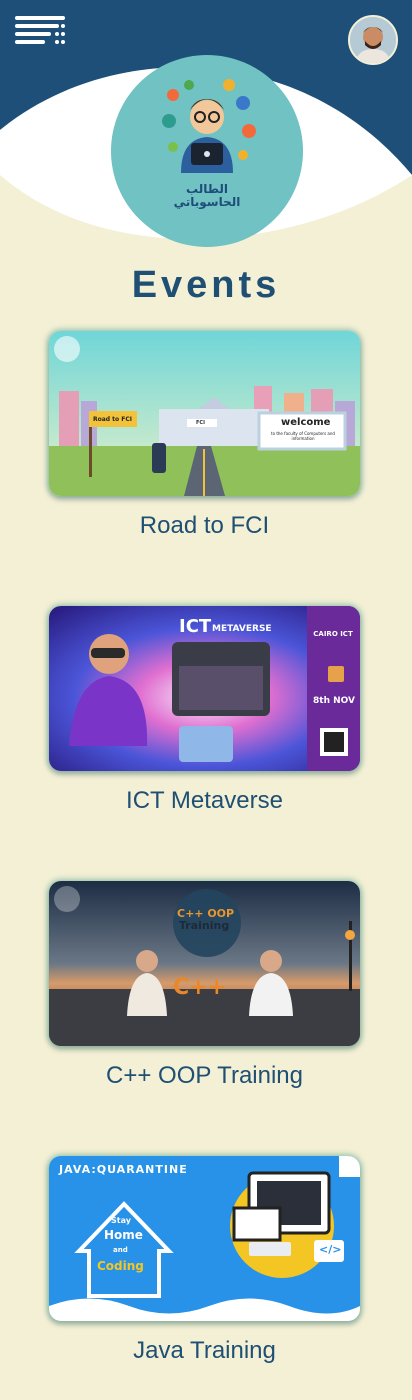  I want to click on big-cpp-text: C++, so click(200, 987).